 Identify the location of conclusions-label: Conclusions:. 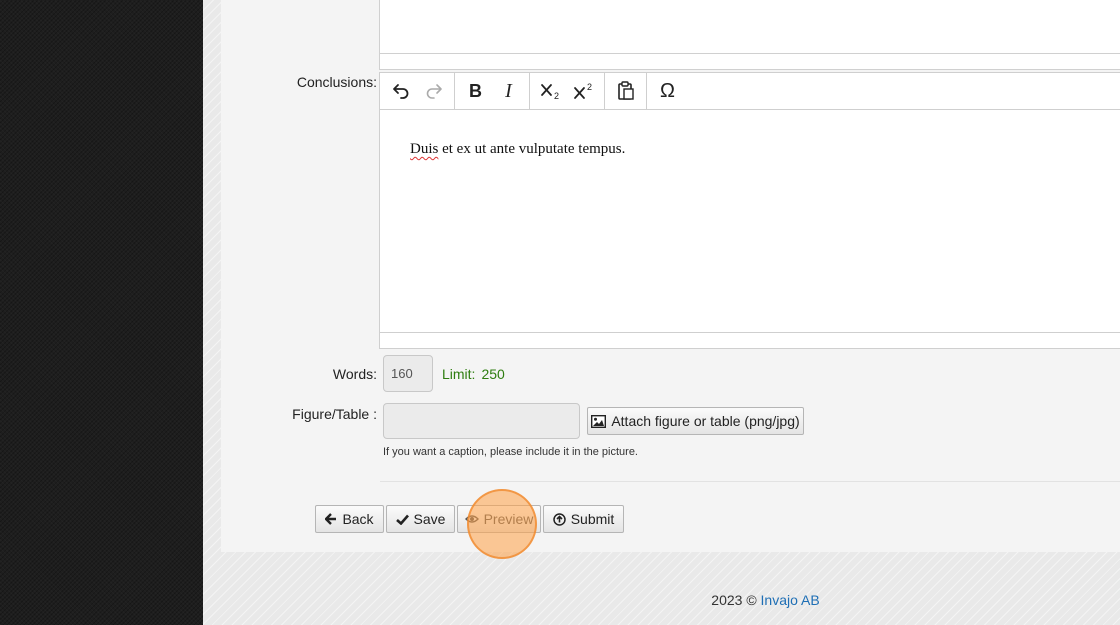
(336, 82).